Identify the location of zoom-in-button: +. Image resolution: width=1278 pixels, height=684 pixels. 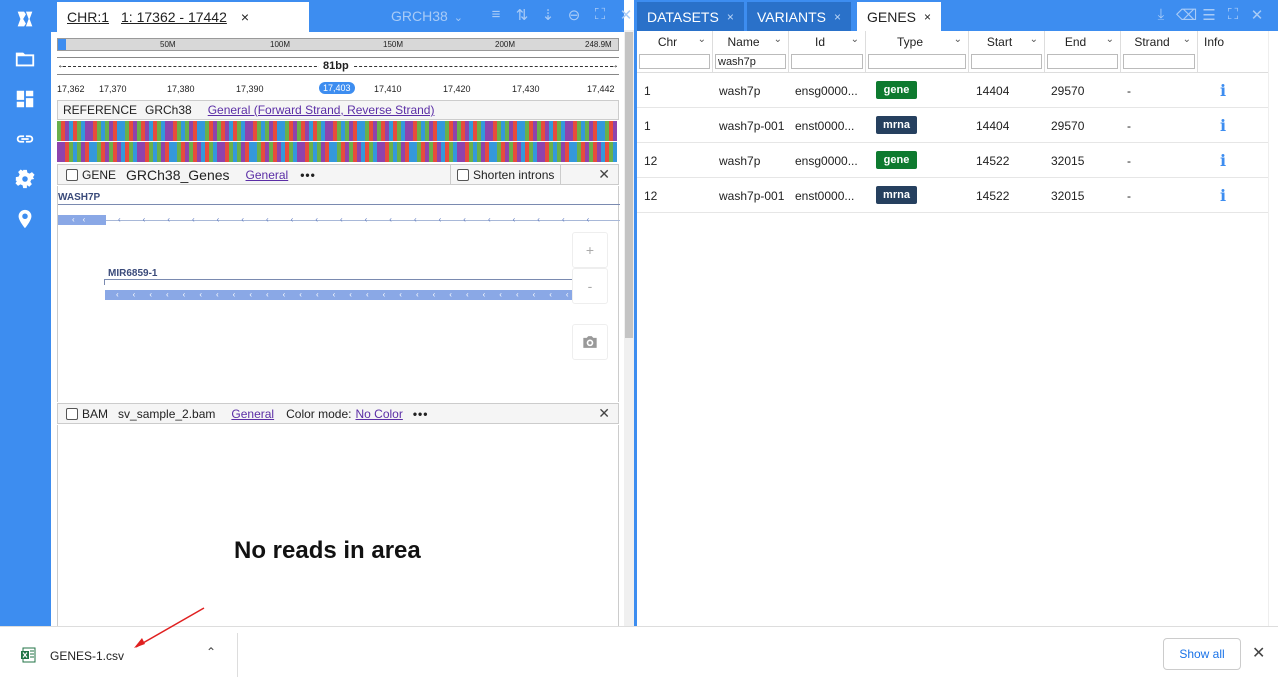
(590, 250).